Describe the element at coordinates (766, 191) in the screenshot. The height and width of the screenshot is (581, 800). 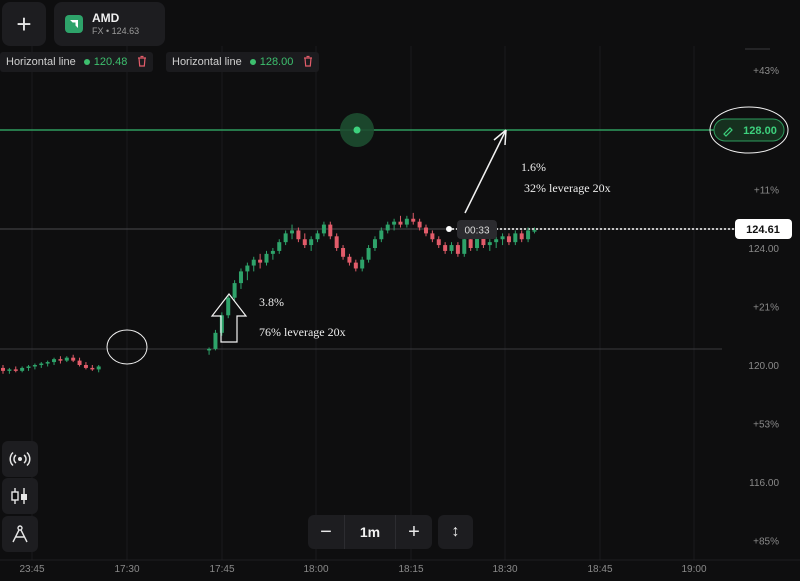
I see `price-tick-label: +11%` at that location.